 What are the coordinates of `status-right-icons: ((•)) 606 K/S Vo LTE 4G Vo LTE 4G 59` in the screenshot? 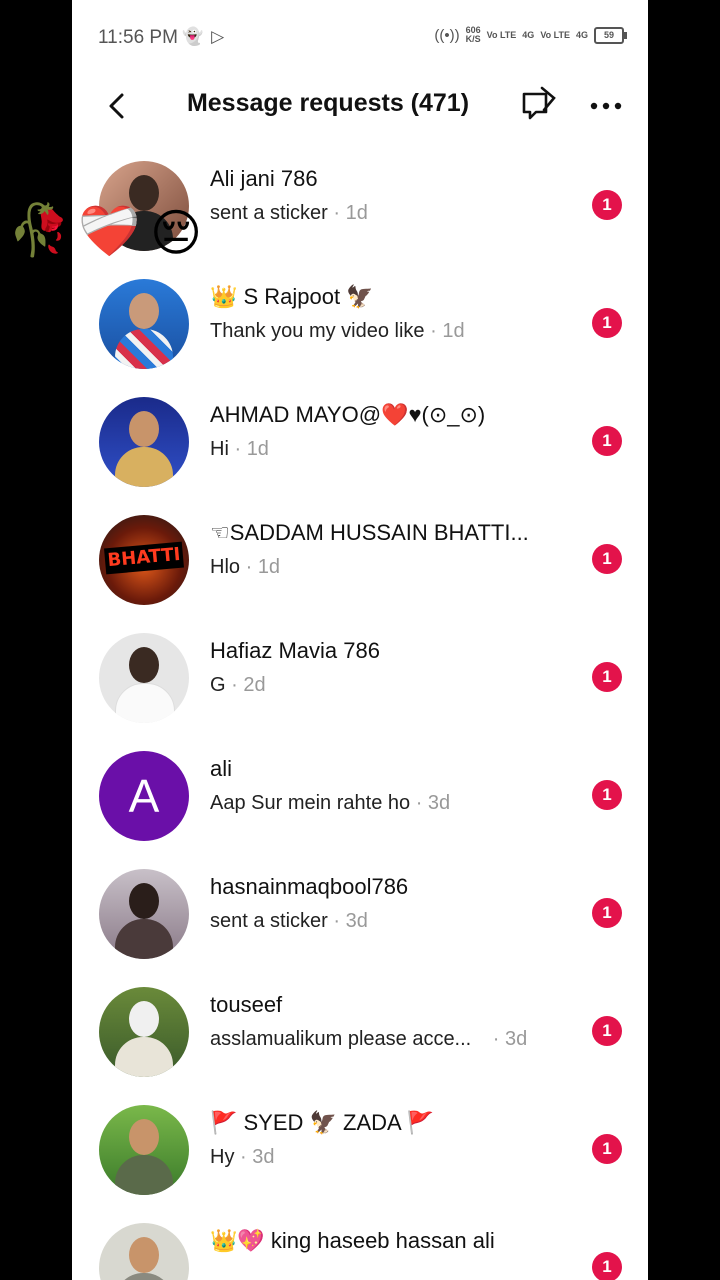 It's located at (530, 34).